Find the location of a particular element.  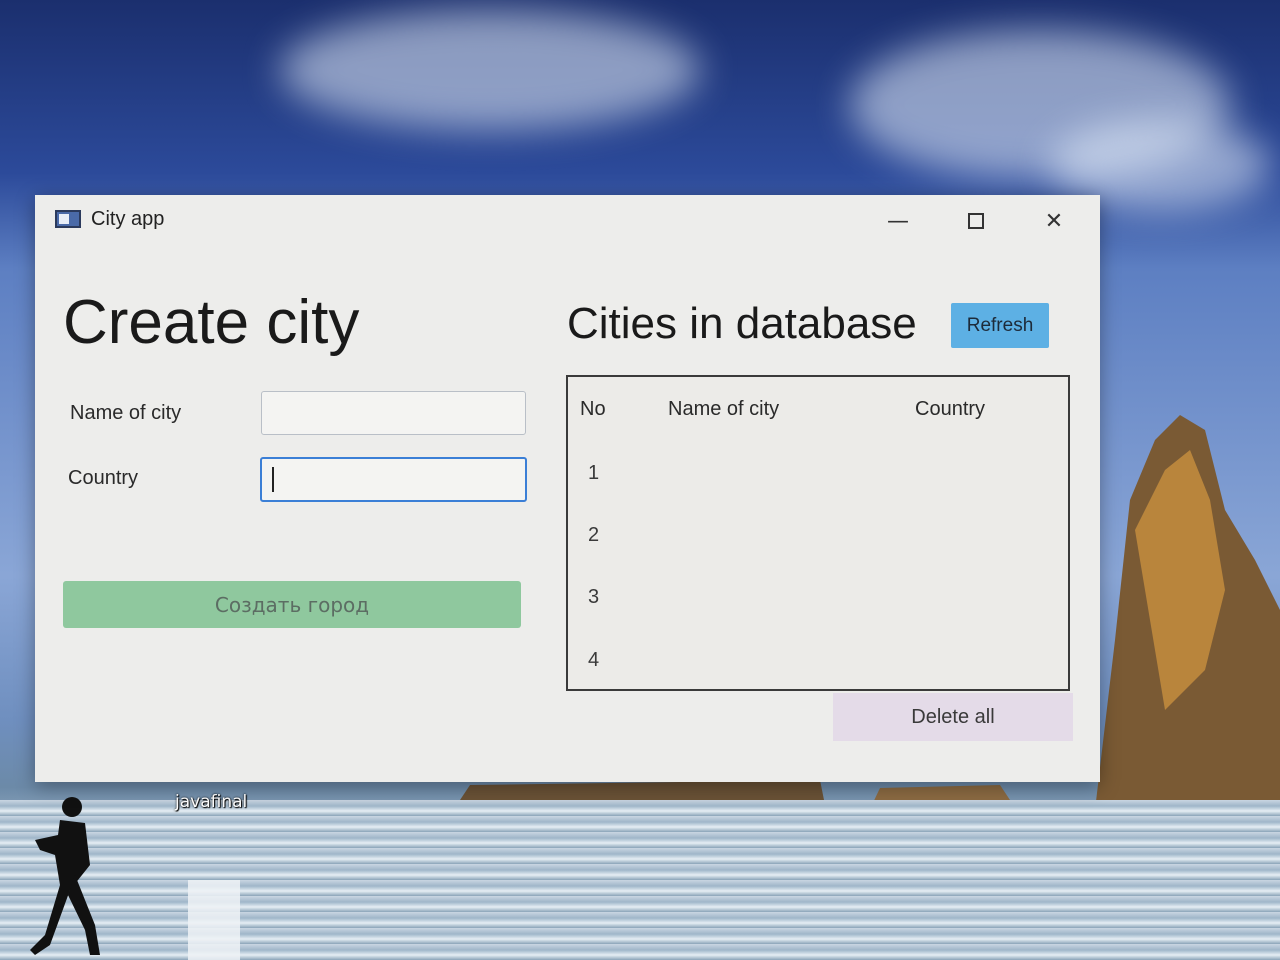

cities-heading: Cities in database is located at coordinates (742, 323).